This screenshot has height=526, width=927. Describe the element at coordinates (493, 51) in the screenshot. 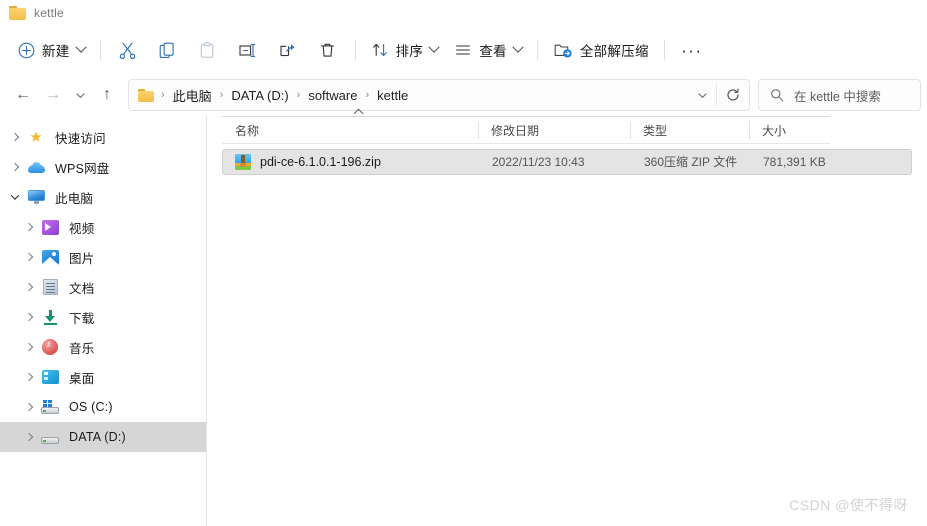

I see `view-button-label: 查看` at that location.